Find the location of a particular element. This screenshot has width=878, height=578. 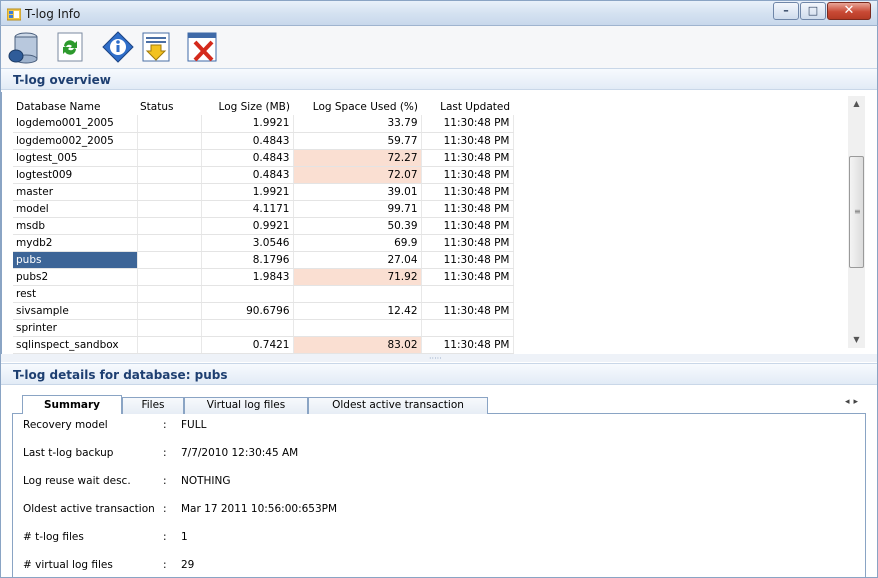

detail-value: Mar 17 2011 10:56:00:653PM is located at coordinates (259, 509).